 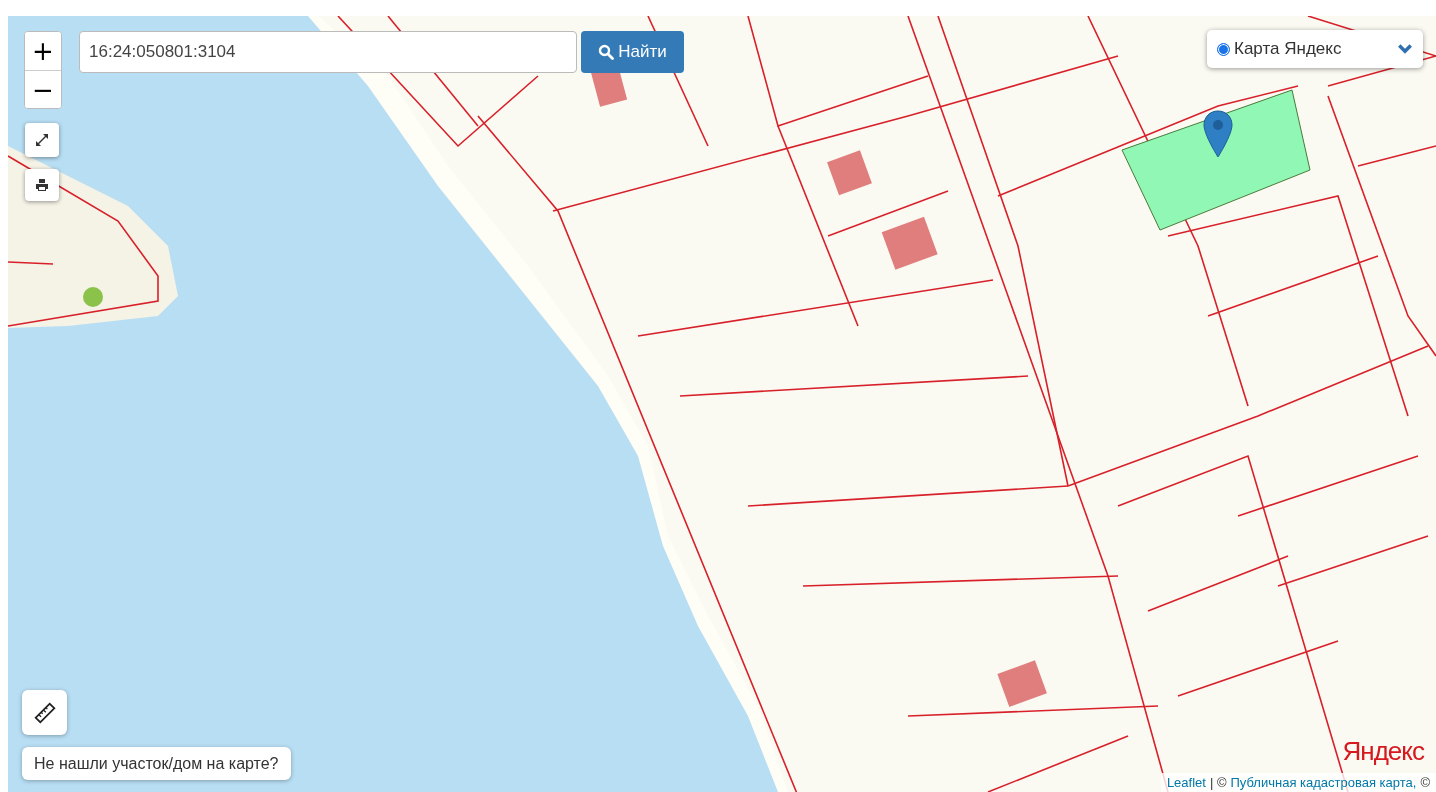 What do you see at coordinates (1218, 782) in the screenshot?
I see `attribution-text: | ©` at bounding box center [1218, 782].